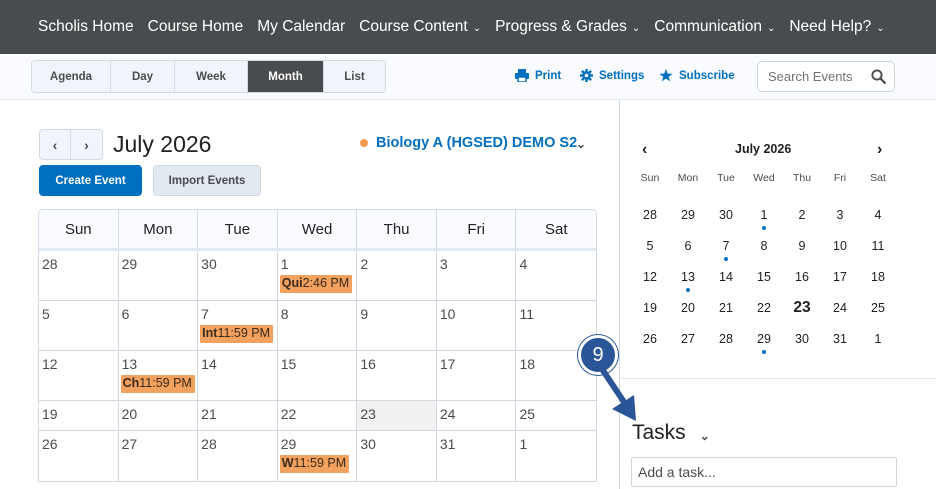 This screenshot has width=936, height=489. Describe the element at coordinates (840, 341) in the screenshot. I see `mini-calendar-day: 31` at that location.